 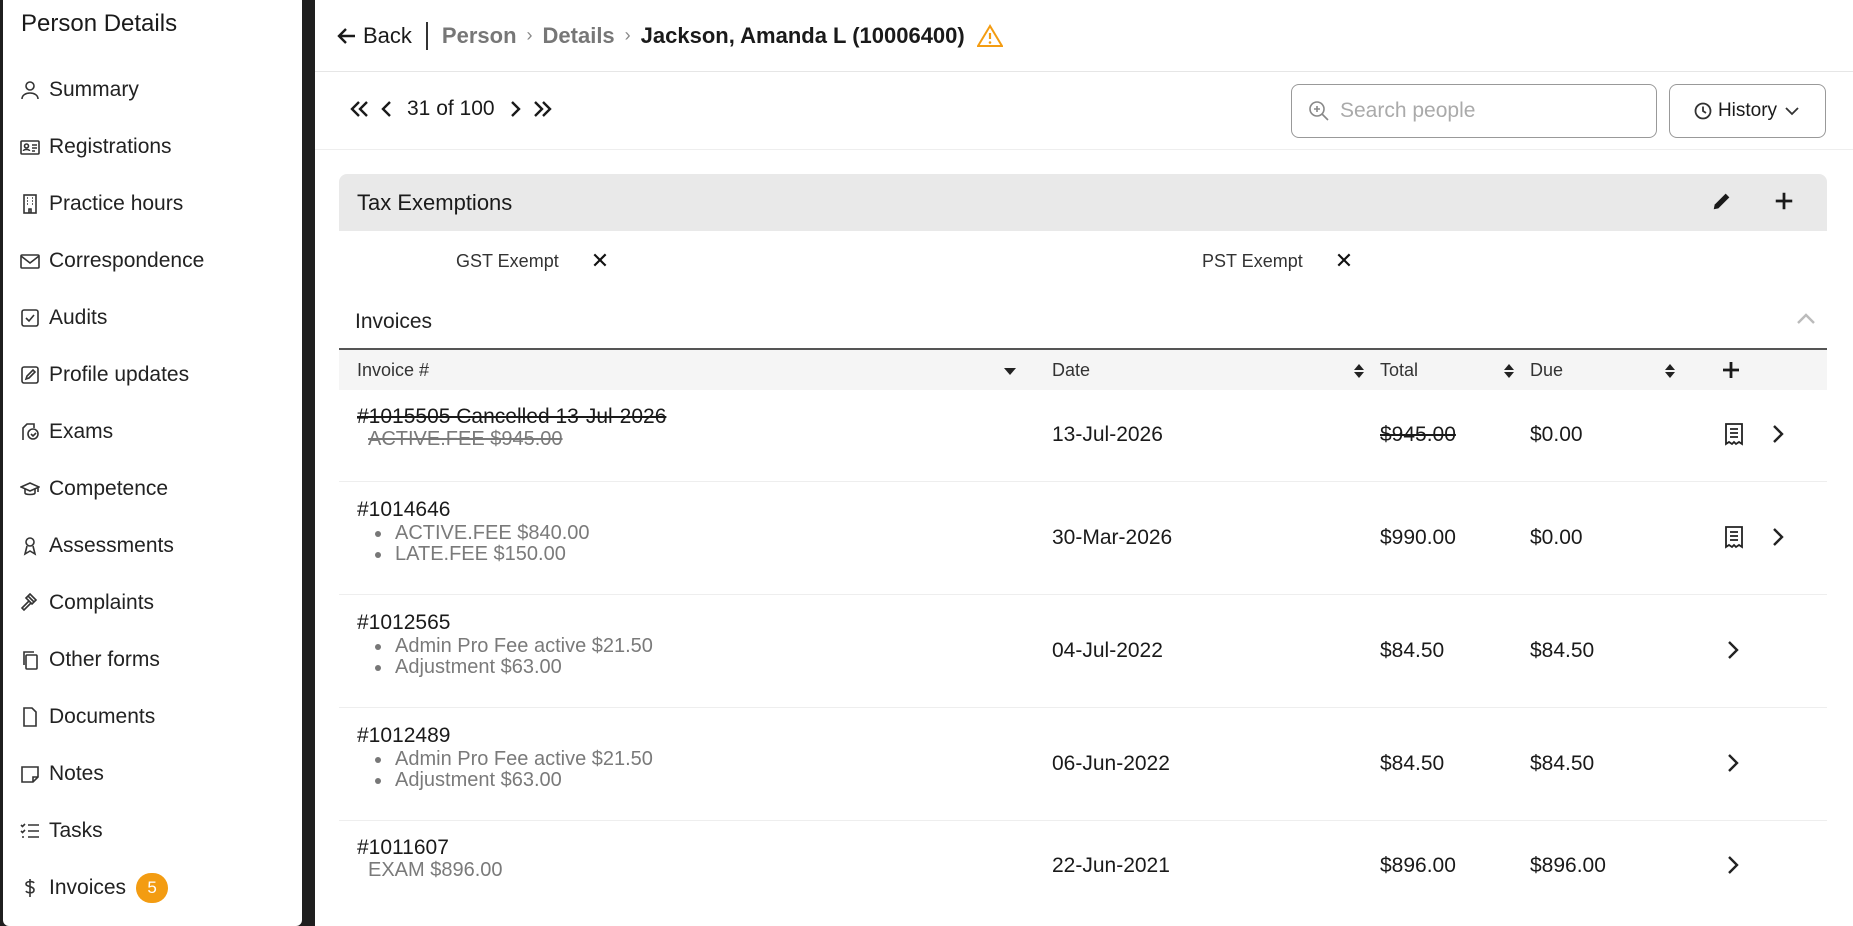 I want to click on edit-tax-button, so click(x=1722, y=201).